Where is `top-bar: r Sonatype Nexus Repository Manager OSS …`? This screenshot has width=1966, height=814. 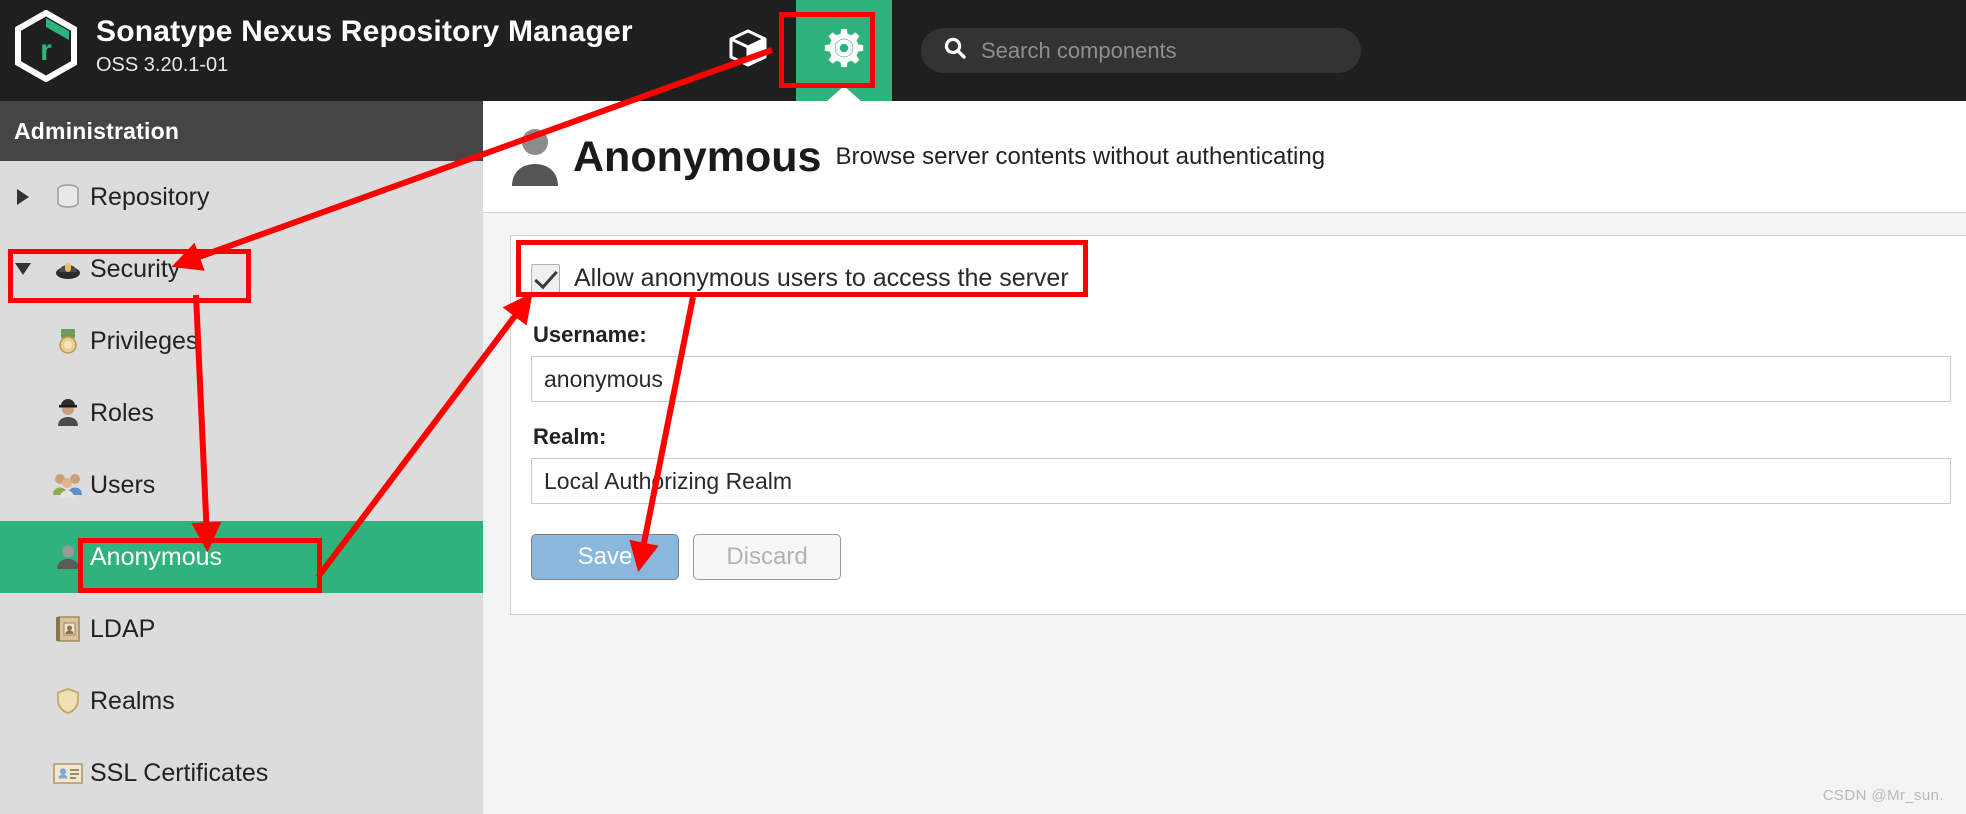 top-bar: r Sonatype Nexus Repository Manager OSS … is located at coordinates (983, 51).